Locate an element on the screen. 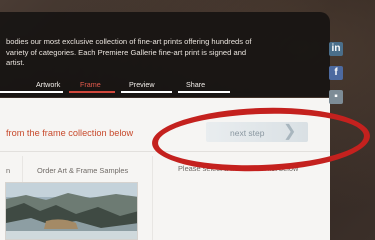 The width and height of the screenshot is (375, 240). intro-line: artist. is located at coordinates (15, 62).